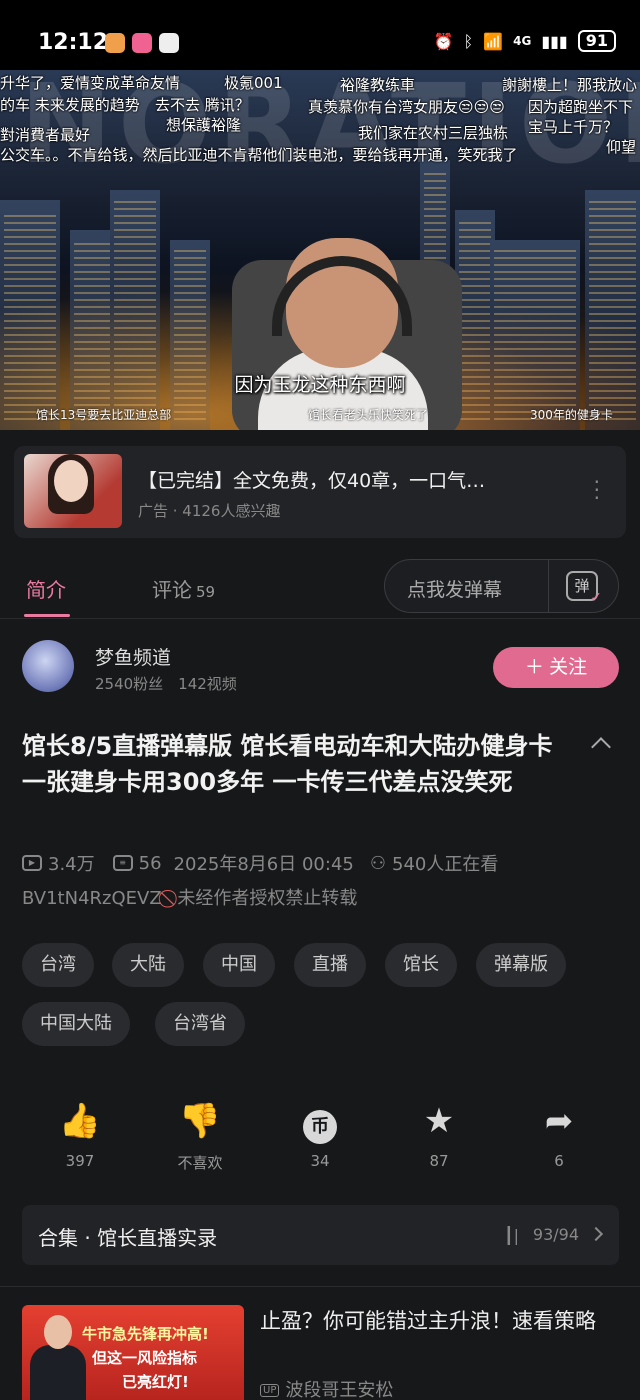  What do you see at coordinates (570, 85) in the screenshot?
I see `danmaku-comment: 謝謝樓上！那我放心` at bounding box center [570, 85].